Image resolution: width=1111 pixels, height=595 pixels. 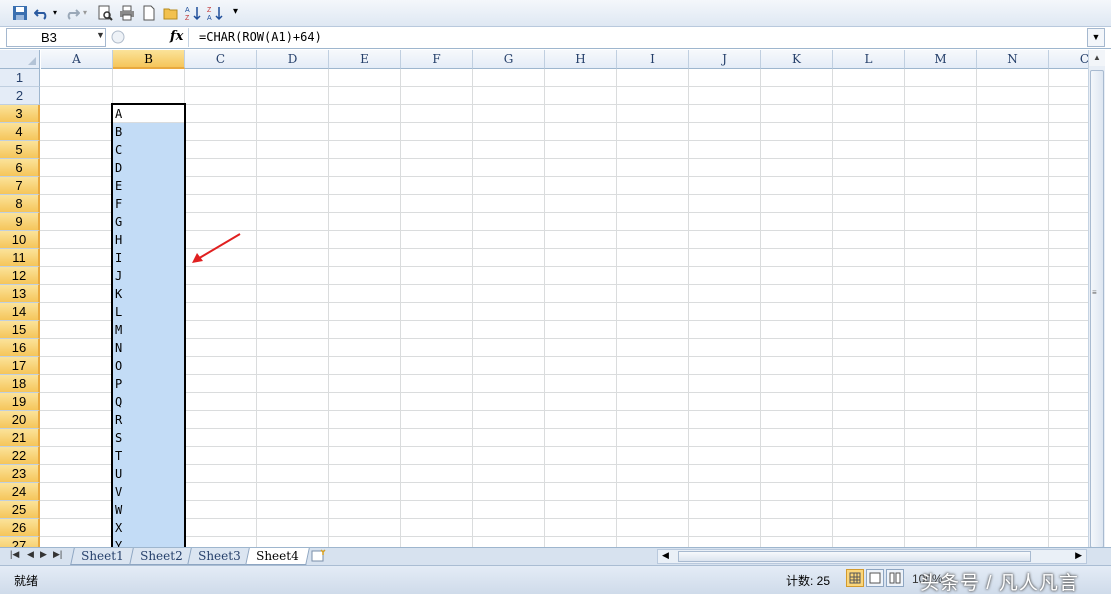 What do you see at coordinates (171, 13) in the screenshot?
I see `open-folder-icon` at bounding box center [171, 13].